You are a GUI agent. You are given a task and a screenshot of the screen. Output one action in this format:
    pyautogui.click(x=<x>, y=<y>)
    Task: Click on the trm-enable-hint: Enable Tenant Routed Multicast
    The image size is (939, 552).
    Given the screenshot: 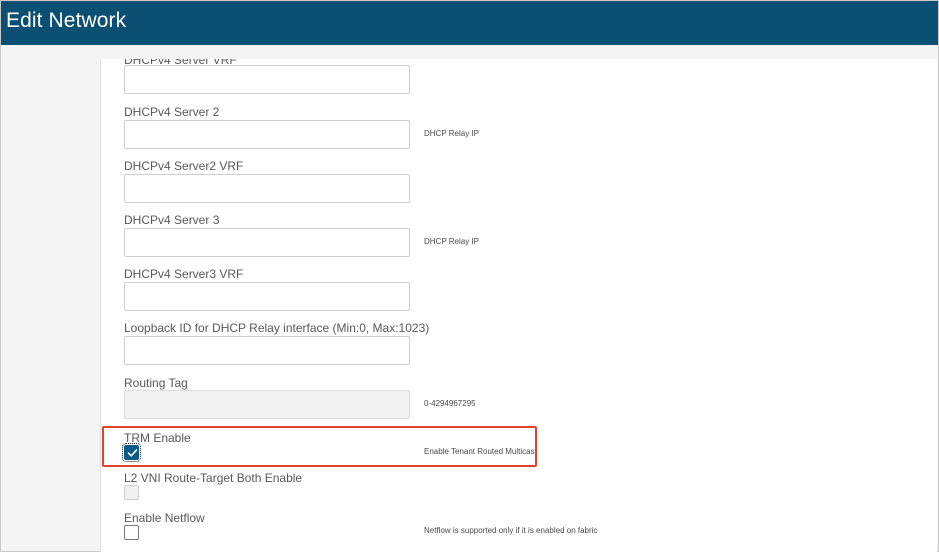 What is the action you would take?
    pyautogui.click(x=480, y=451)
    